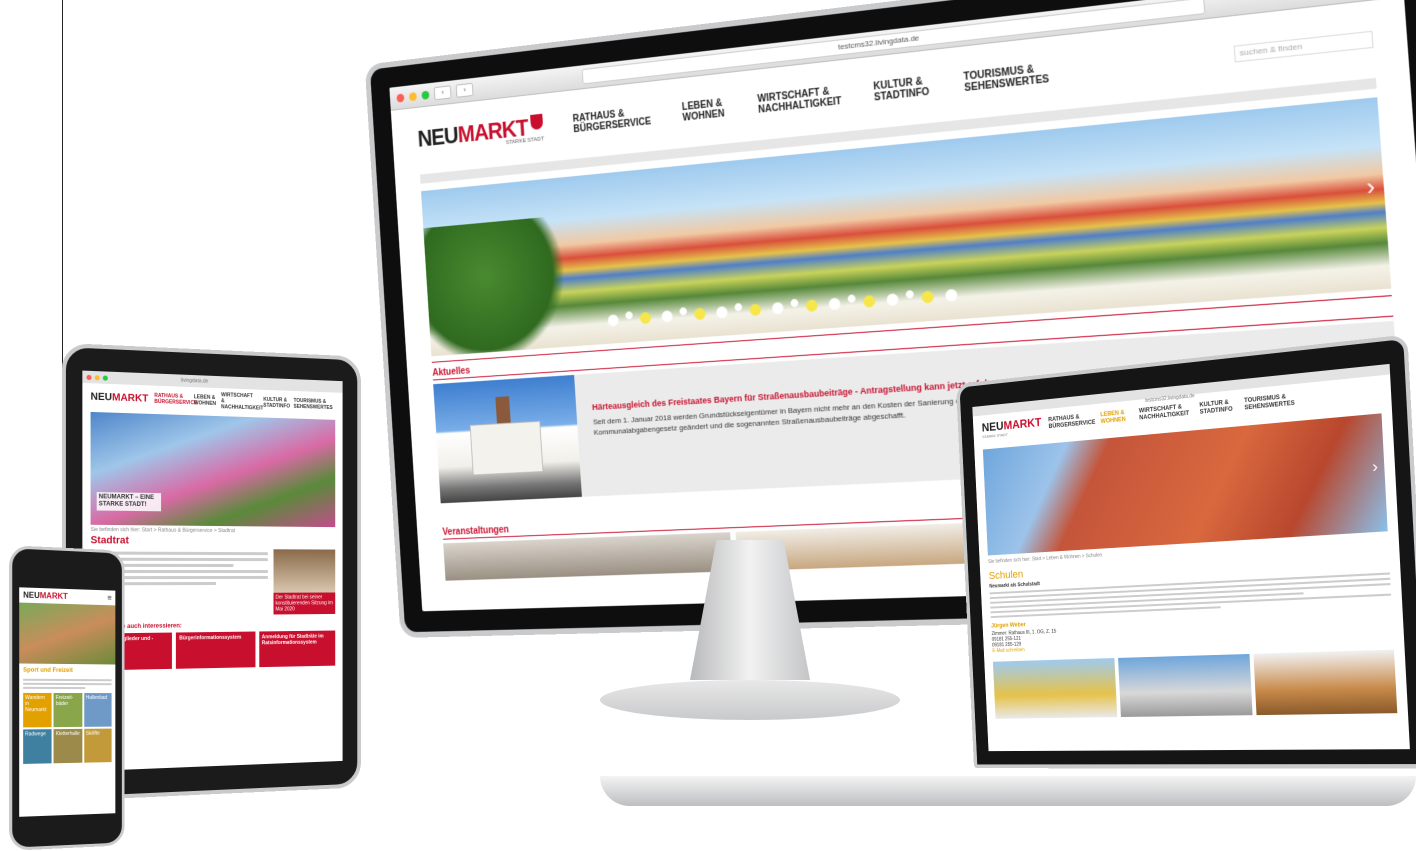 This screenshot has height=851, width=1416. I want to click on topic-tile: Wandern in Neumarkt, so click(37, 710).